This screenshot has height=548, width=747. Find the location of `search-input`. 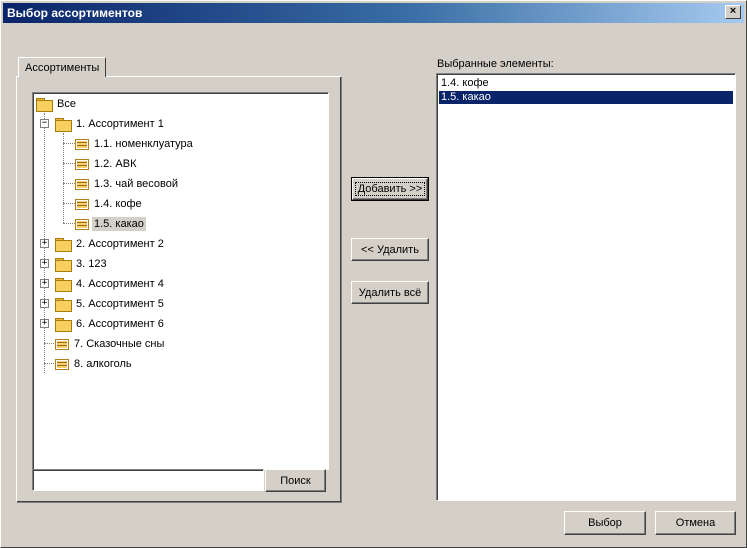

search-input is located at coordinates (148, 480).